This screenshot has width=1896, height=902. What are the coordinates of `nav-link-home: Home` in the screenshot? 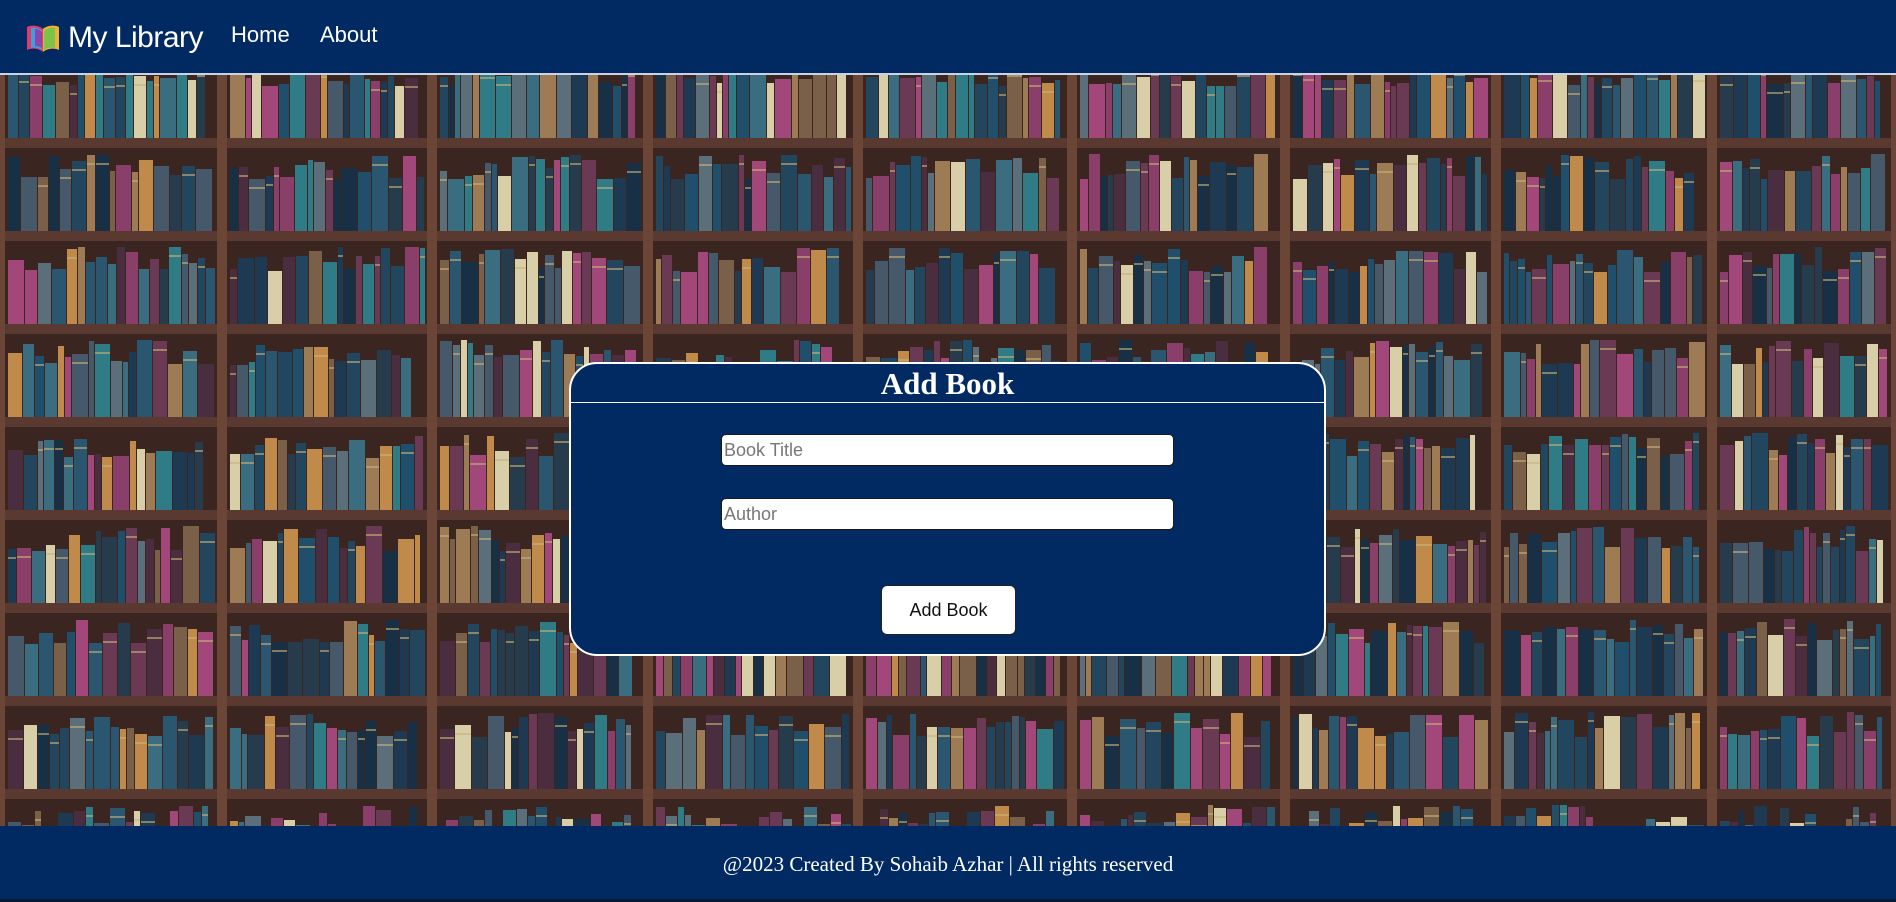 It's located at (260, 35).